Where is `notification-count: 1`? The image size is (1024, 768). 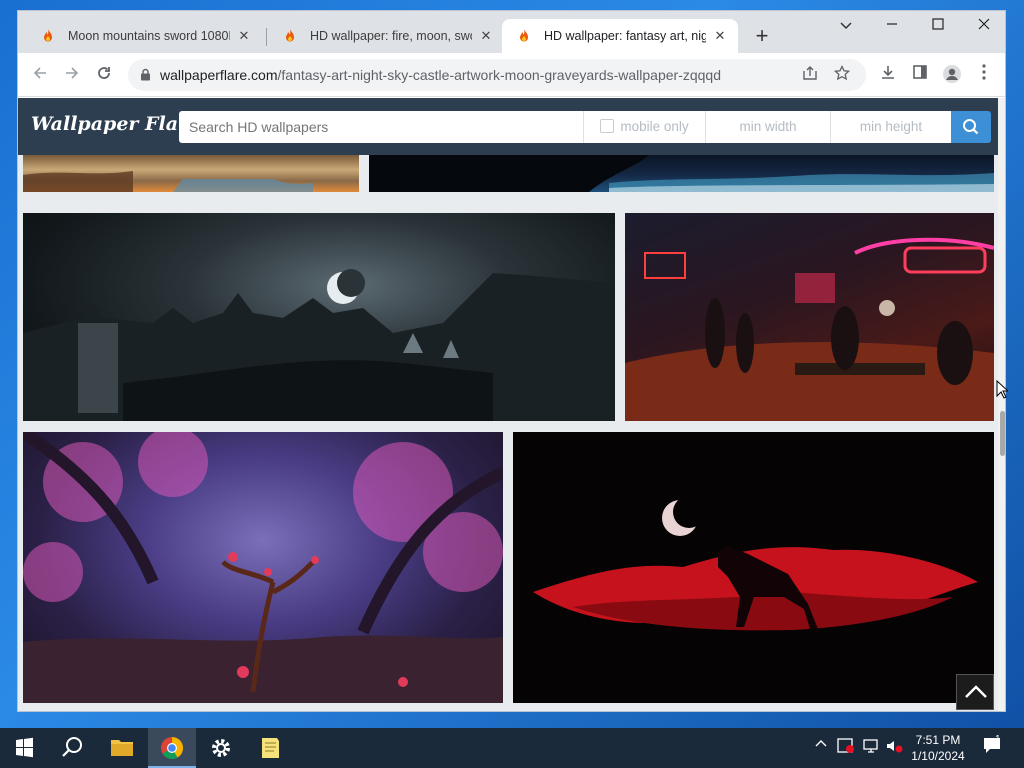
notification-count: 1 is located at coordinates (998, 739).